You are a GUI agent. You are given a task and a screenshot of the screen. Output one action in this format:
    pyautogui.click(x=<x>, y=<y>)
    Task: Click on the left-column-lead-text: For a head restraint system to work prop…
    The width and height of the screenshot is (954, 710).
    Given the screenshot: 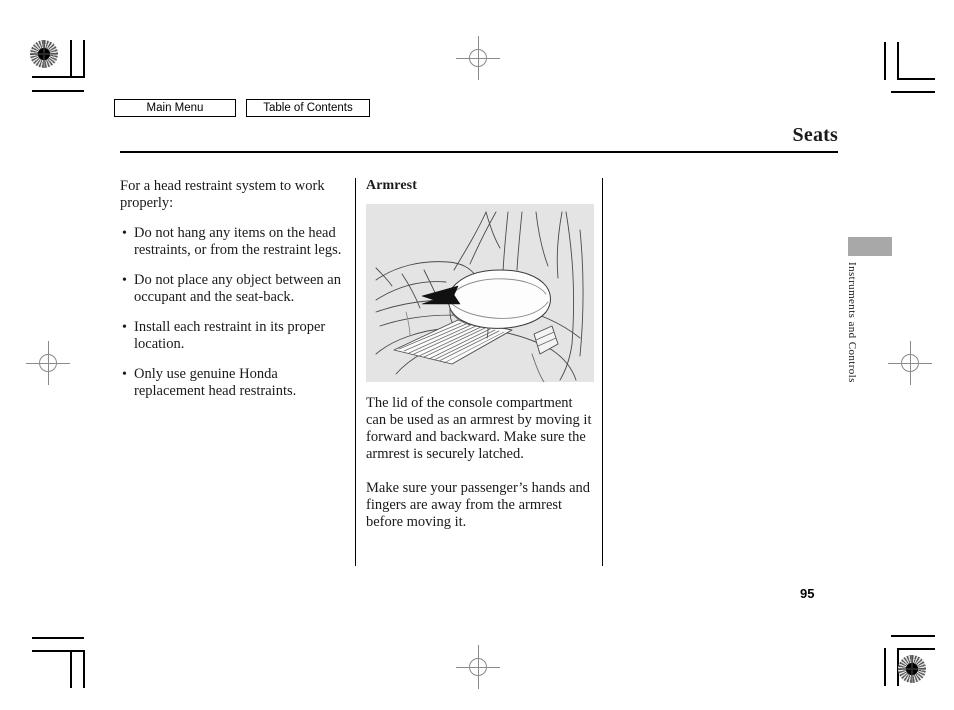 What is the action you would take?
    pyautogui.click(x=222, y=194)
    